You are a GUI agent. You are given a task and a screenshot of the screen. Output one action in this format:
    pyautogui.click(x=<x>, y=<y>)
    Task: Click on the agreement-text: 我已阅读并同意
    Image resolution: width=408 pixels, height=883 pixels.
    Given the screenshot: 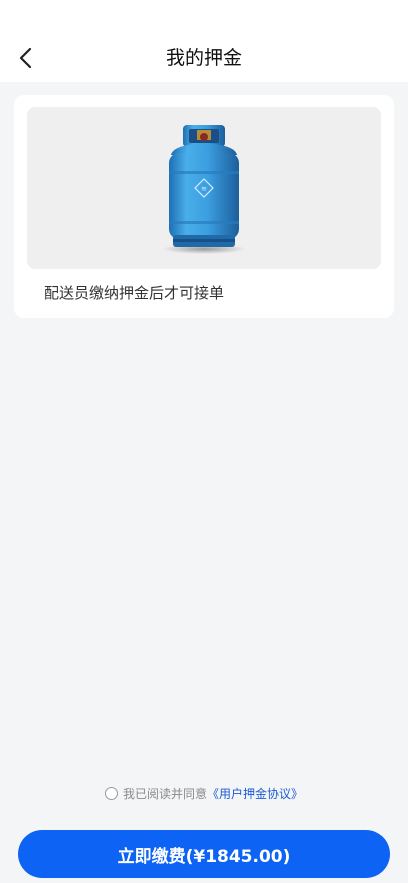 What is the action you would take?
    pyautogui.click(x=164, y=793)
    